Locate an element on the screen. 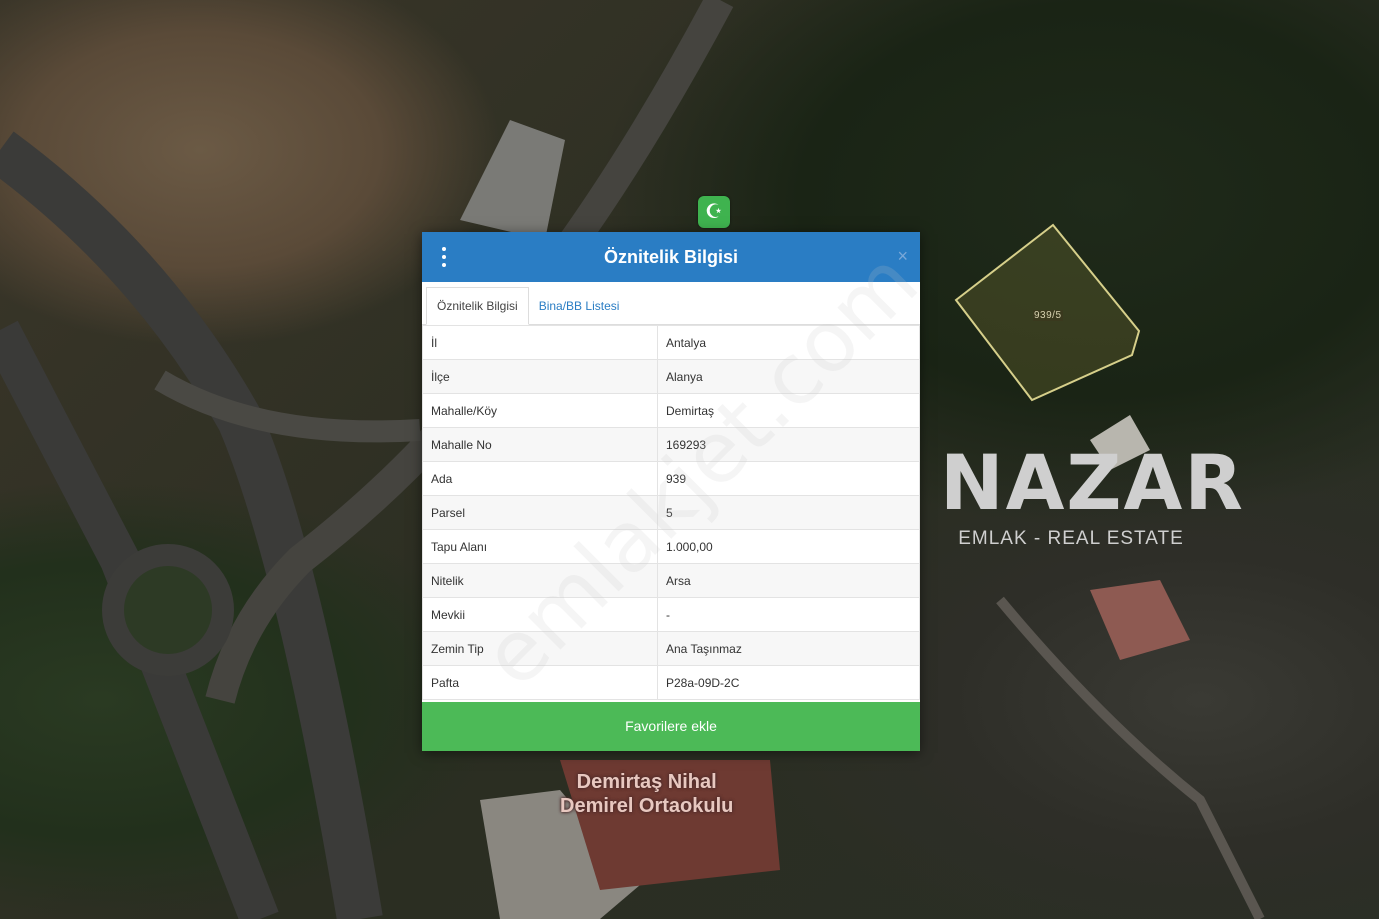 The height and width of the screenshot is (919, 1379). dialog-header: Öznitelik Bilgisi × is located at coordinates (671, 257).